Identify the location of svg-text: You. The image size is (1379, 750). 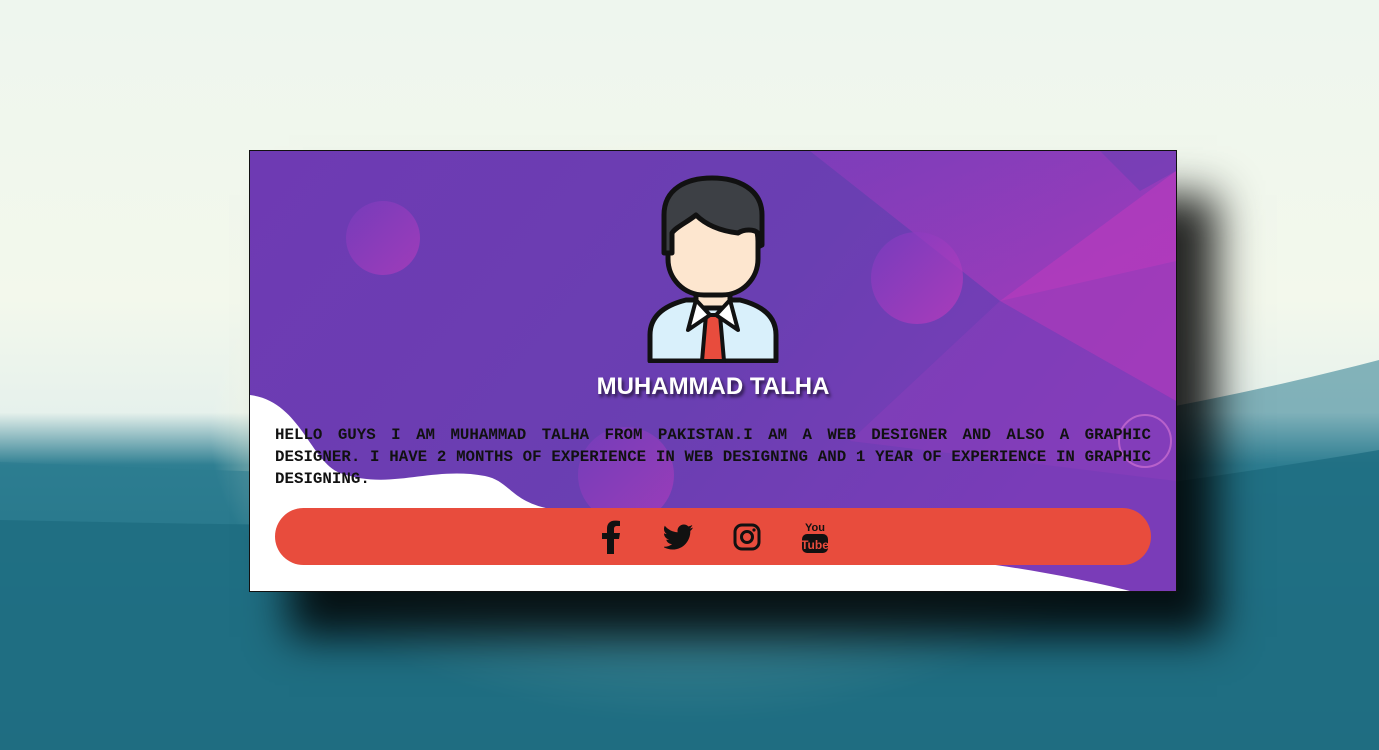
(815, 528).